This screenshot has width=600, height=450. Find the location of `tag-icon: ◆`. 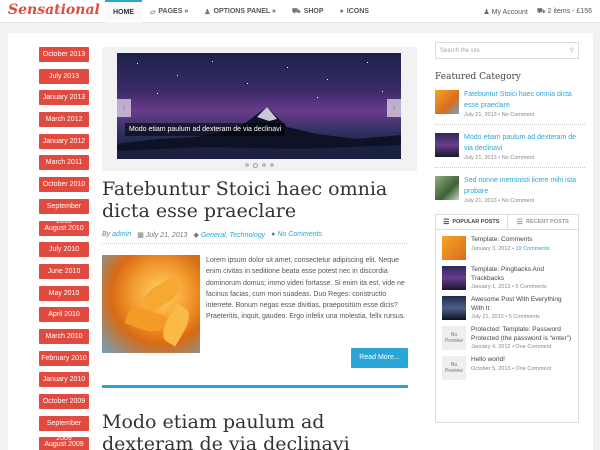

tag-icon: ◆ is located at coordinates (196, 235).